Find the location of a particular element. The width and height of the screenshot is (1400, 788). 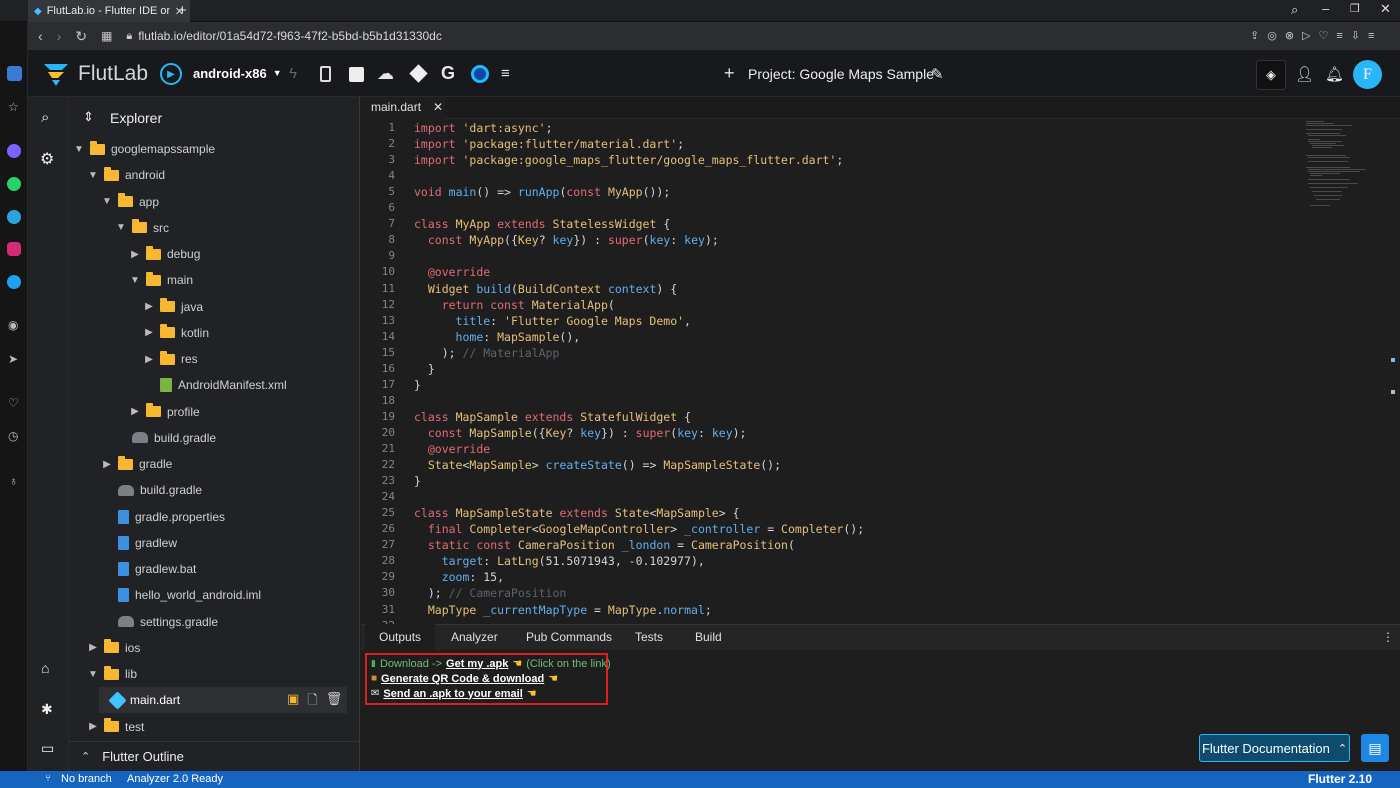

speed-dial-icon: ☆ is located at coordinates (13, 107).